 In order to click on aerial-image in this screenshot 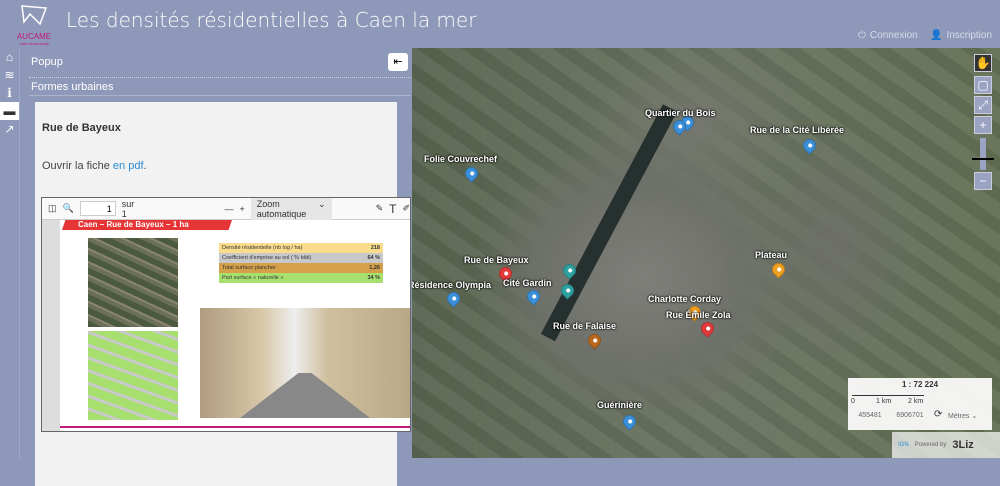, I will do `click(133, 282)`.